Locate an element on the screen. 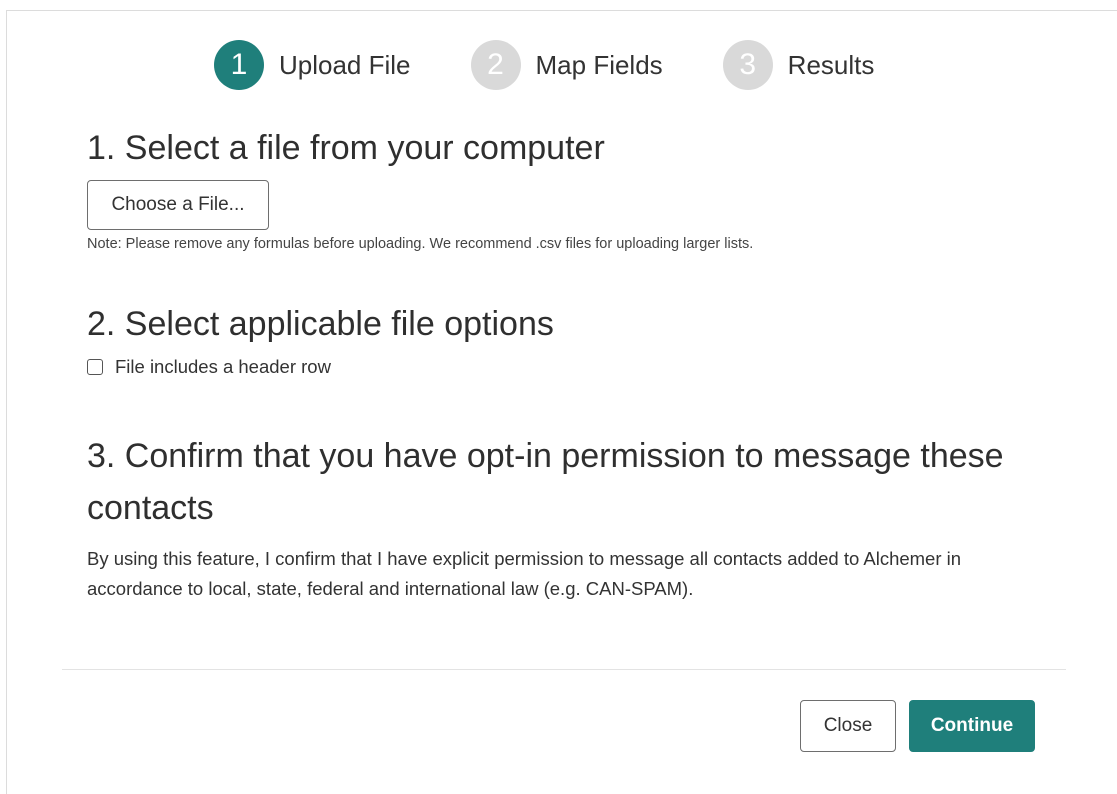 The height and width of the screenshot is (794, 1117). stepper: 1 Upload File 2 Map Fields 3 Results is located at coordinates (574, 65).